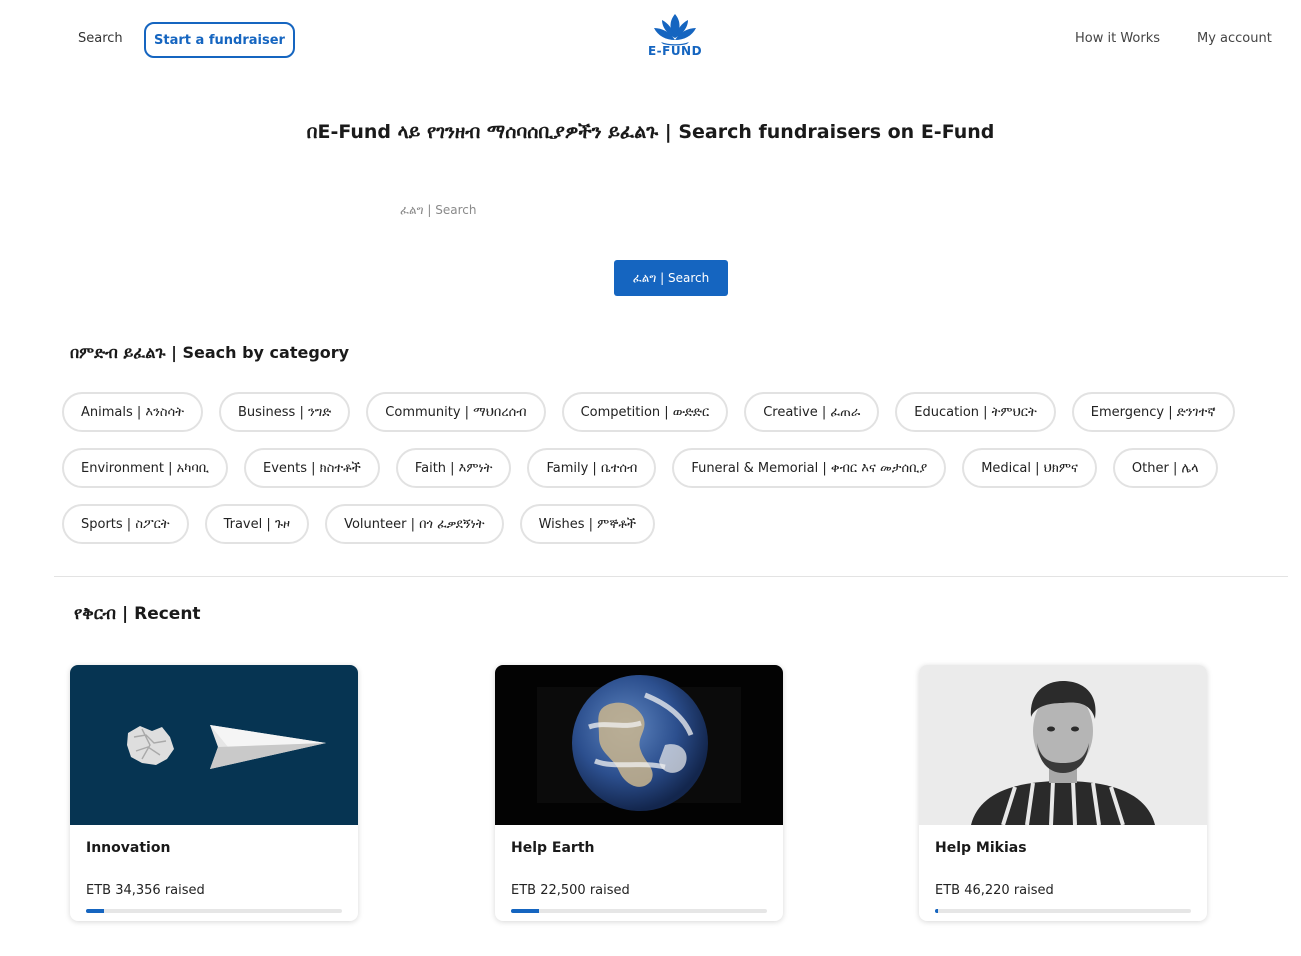 The image size is (1301, 956). I want to click on search-input, so click(650, 210).